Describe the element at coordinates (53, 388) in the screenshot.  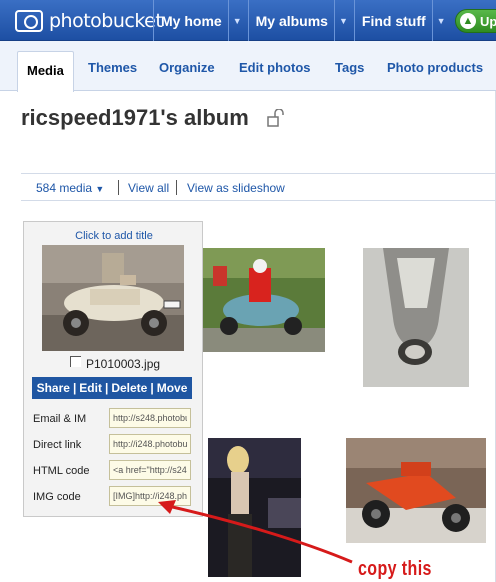
I see `share-button: Share` at that location.